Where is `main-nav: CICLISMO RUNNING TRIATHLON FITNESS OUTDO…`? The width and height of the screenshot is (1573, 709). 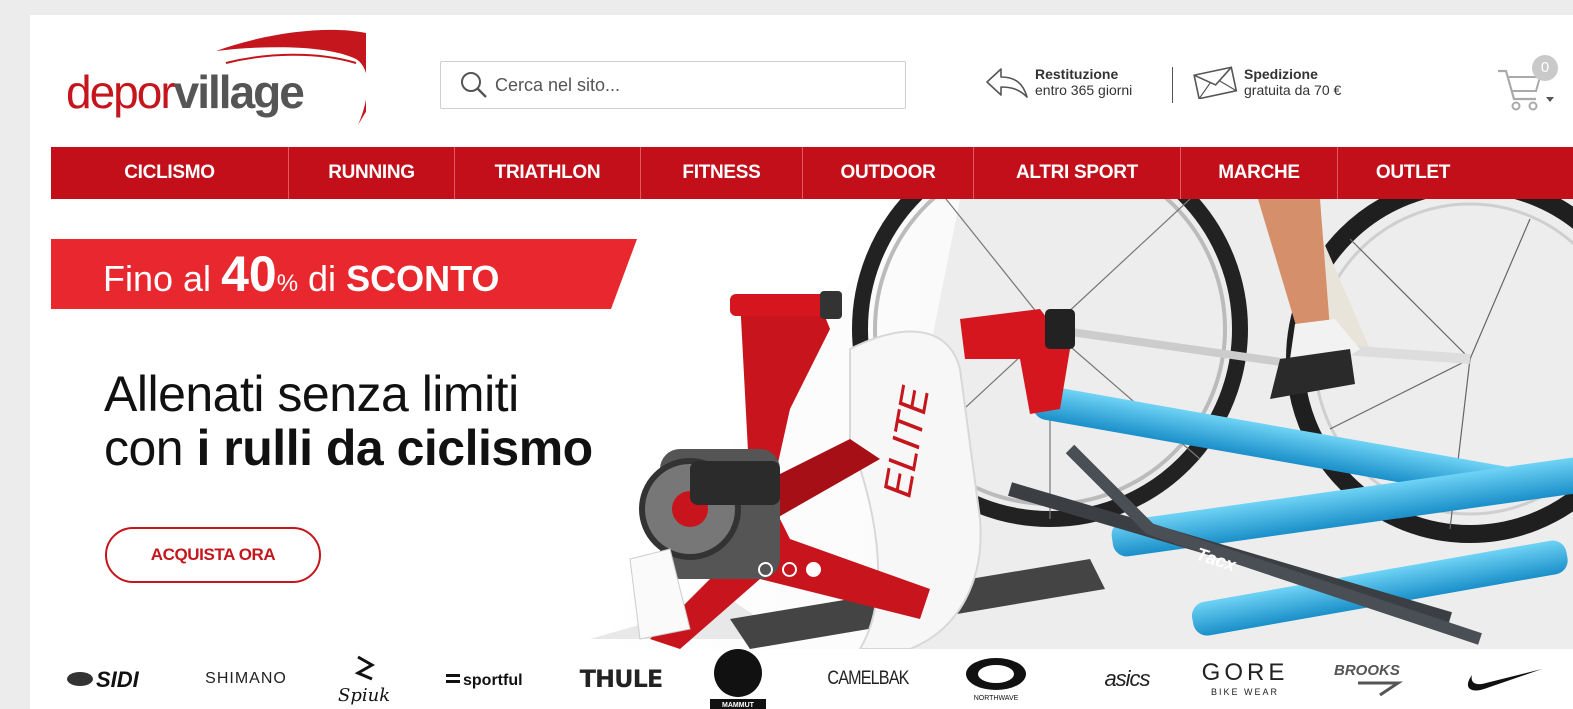 main-nav: CICLISMO RUNNING TRIATHLON FITNESS OUTDO… is located at coordinates (812, 173).